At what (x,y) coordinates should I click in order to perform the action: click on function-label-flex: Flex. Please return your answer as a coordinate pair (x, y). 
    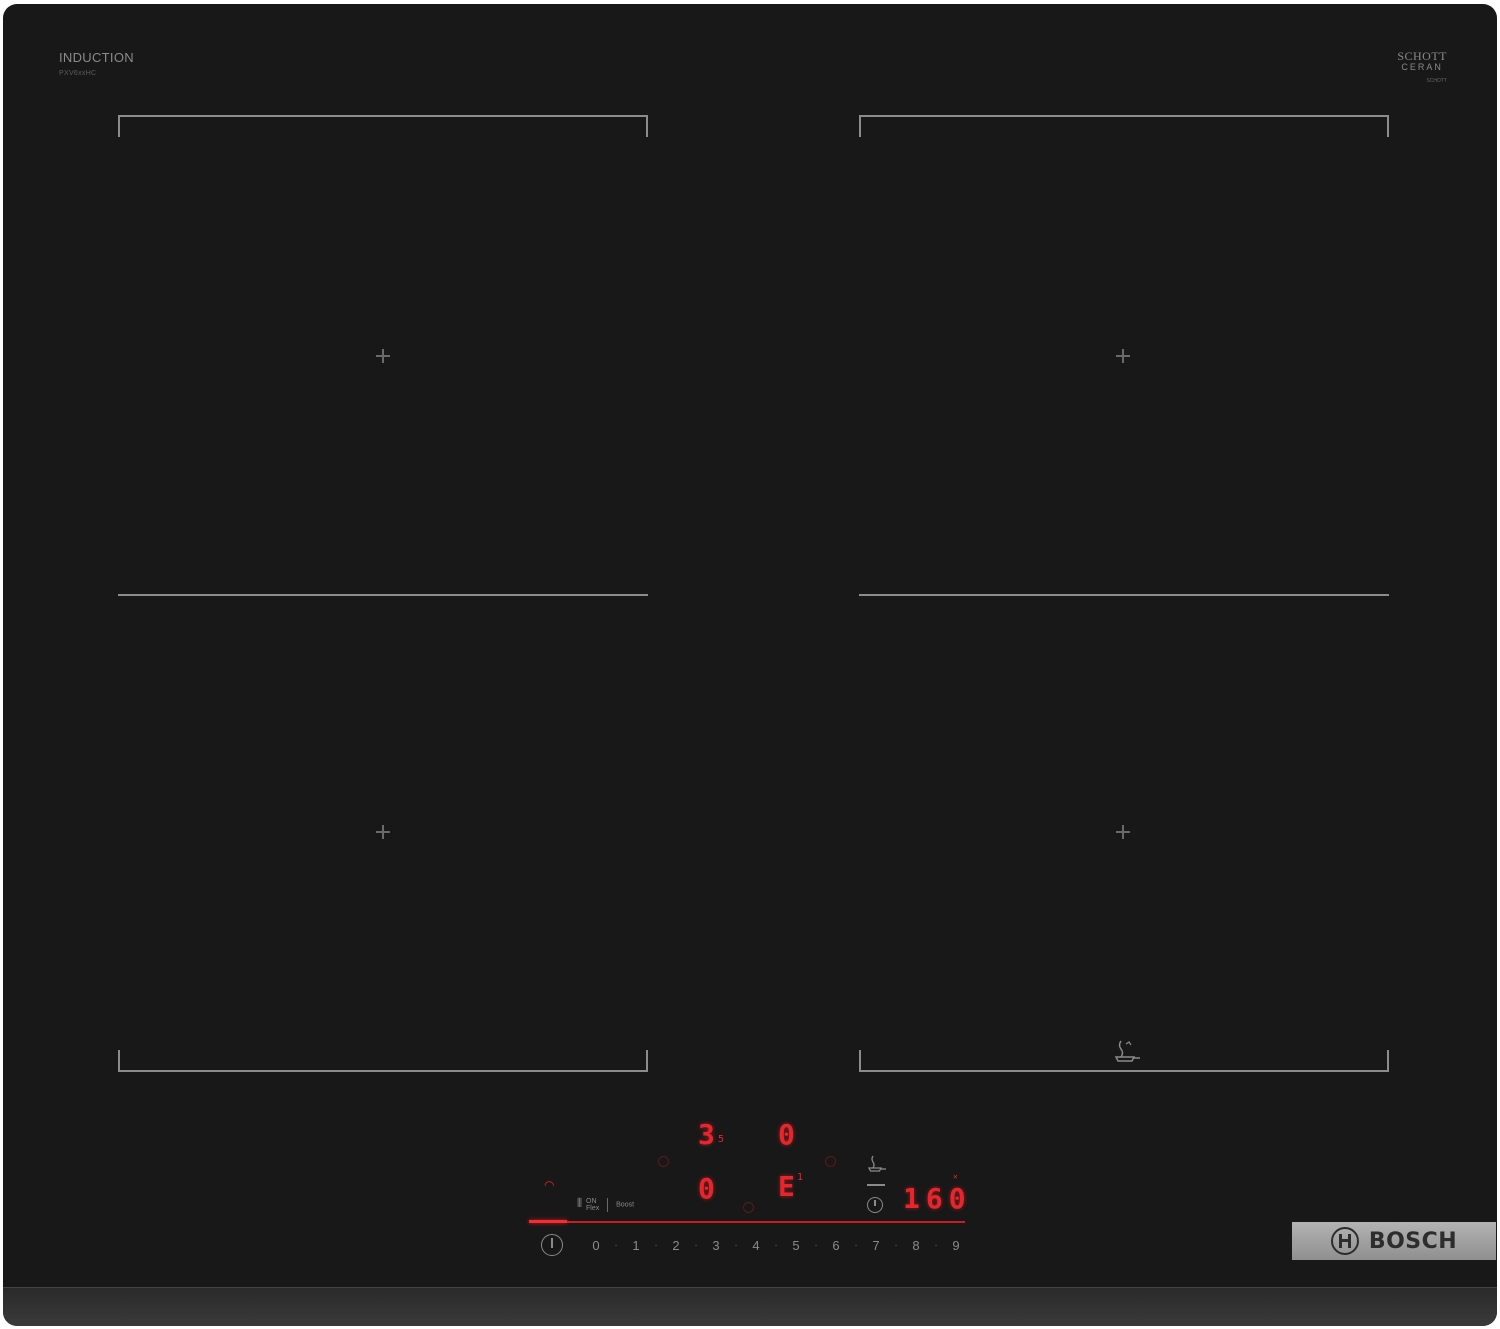
    Looking at the image, I should click on (593, 1209).